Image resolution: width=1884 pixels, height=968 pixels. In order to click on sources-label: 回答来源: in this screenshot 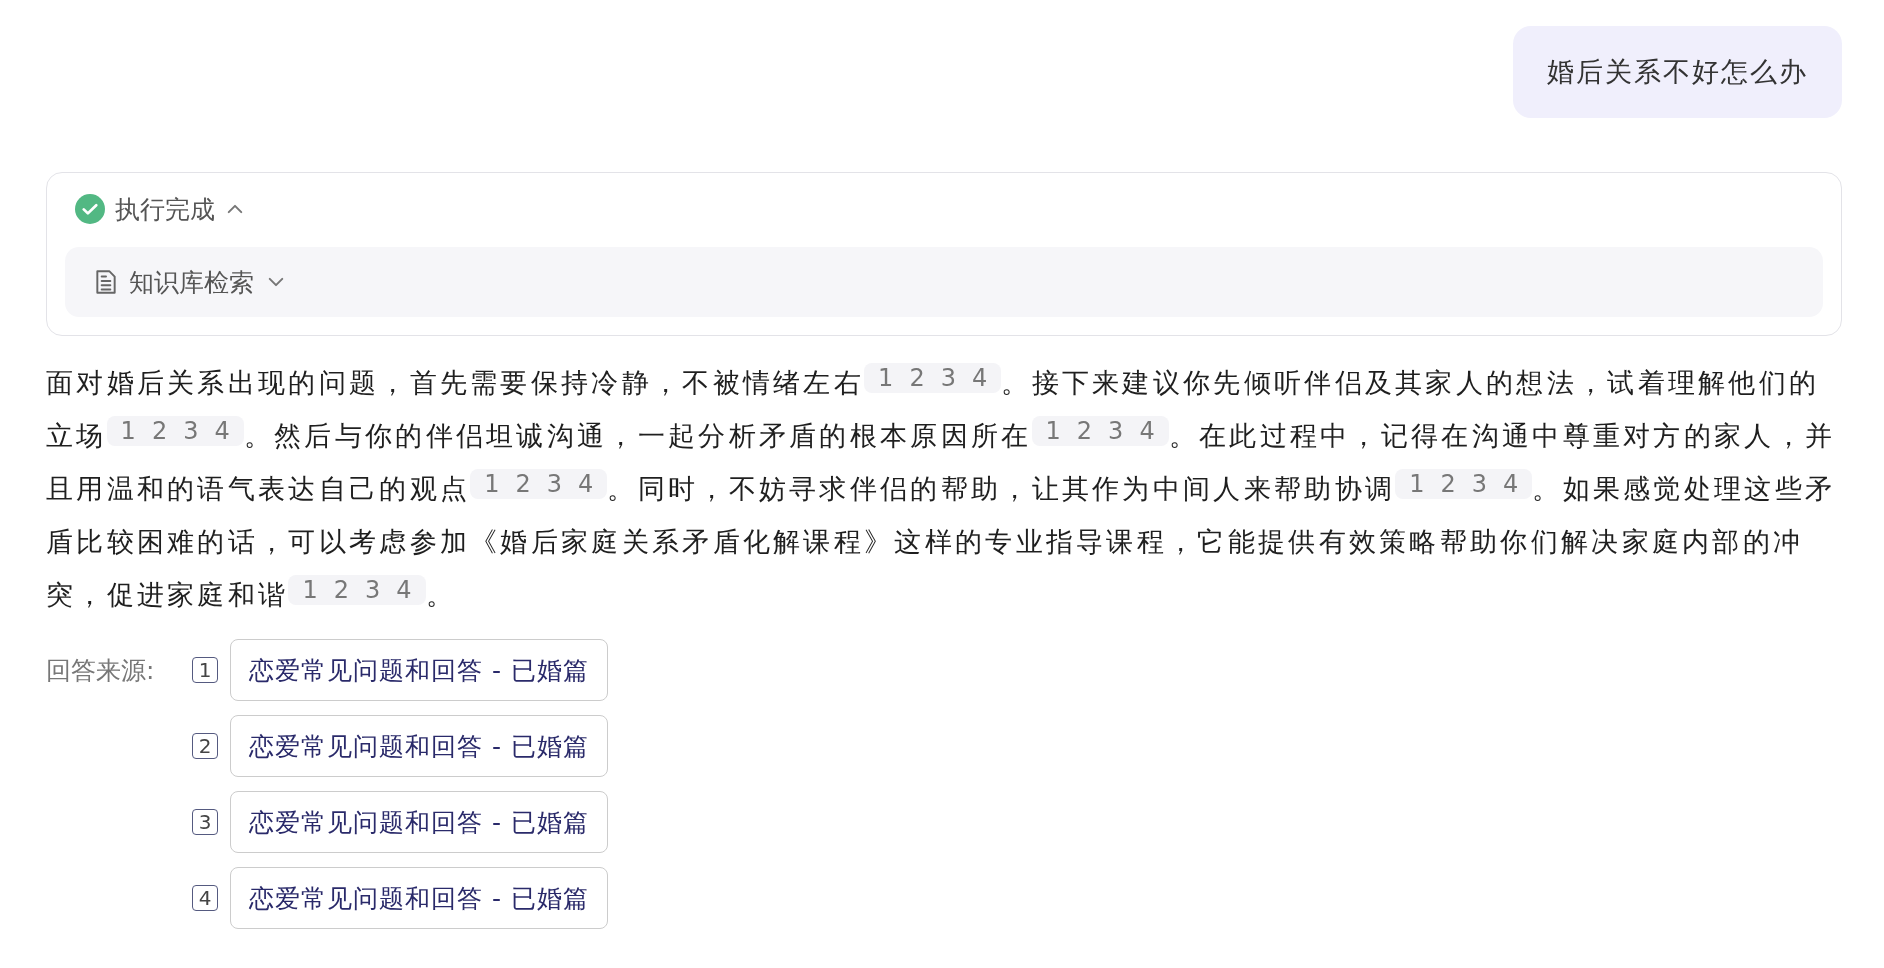, I will do `click(101, 671)`.